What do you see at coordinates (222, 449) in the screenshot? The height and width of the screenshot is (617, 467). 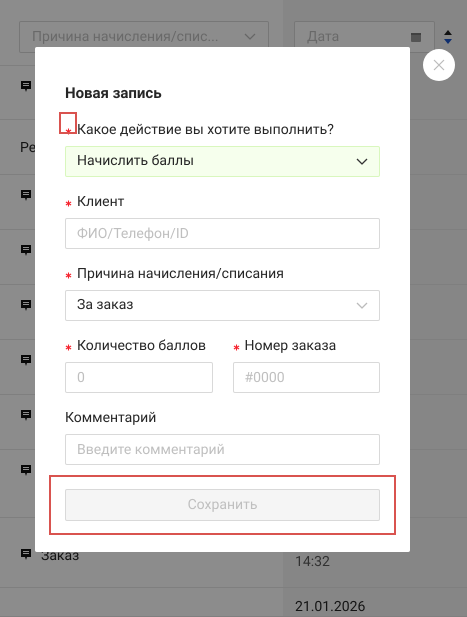 I see `input-field: Введите комментарий` at bounding box center [222, 449].